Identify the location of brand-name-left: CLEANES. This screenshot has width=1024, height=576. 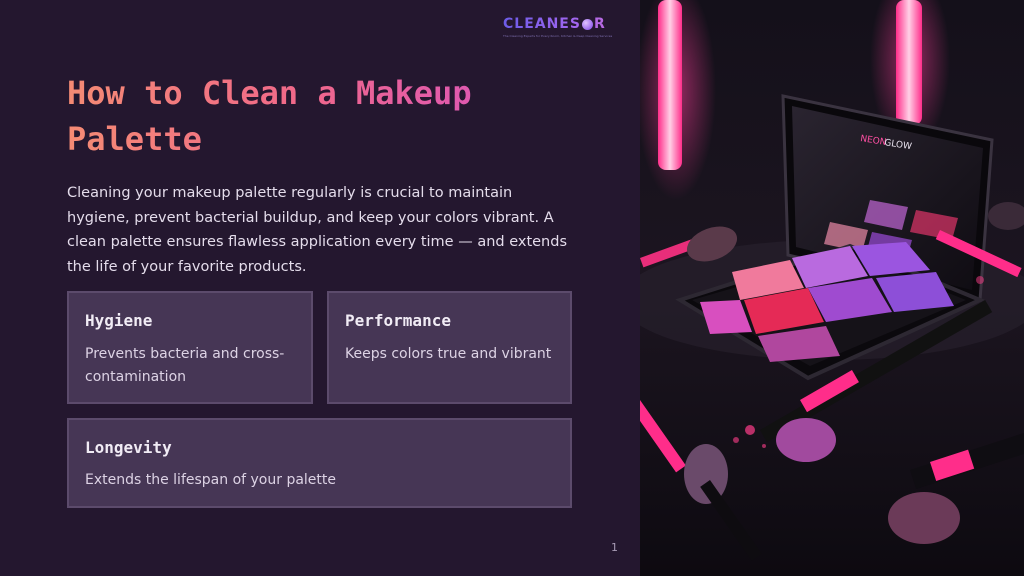
(542, 24).